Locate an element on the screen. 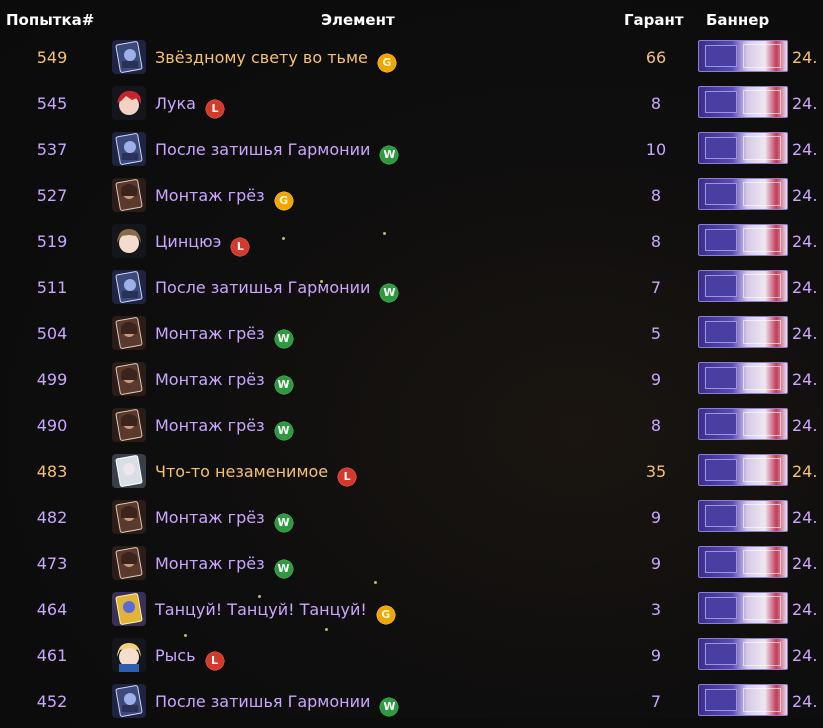 This screenshot has width=823, height=728. table-row: 499 Монтаж грёз W 9 24. is located at coordinates (411, 383).